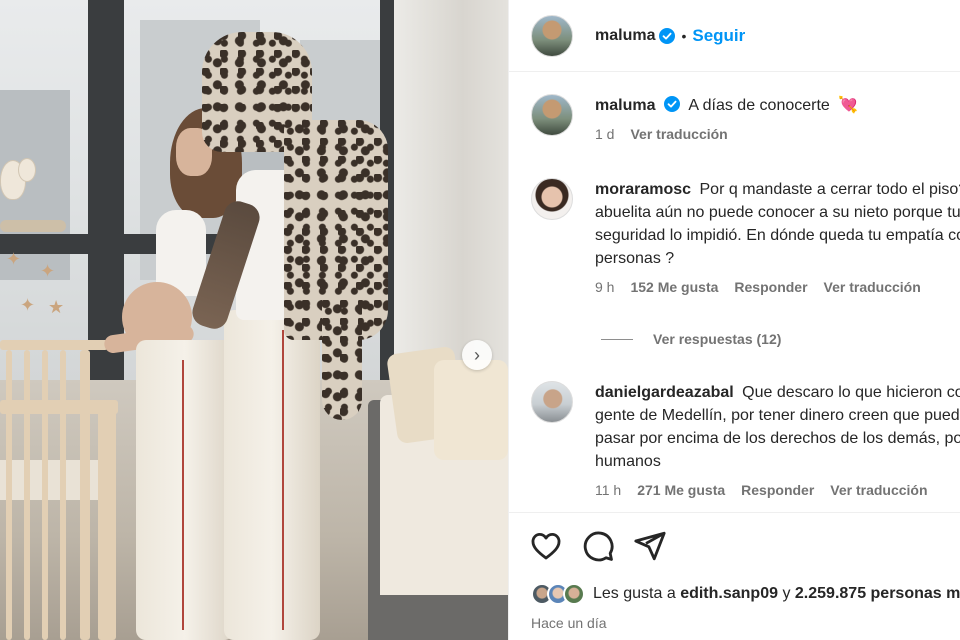 This screenshot has width=960, height=640. I want to click on view-replies-label: Ver respuestas (12), so click(717, 339).